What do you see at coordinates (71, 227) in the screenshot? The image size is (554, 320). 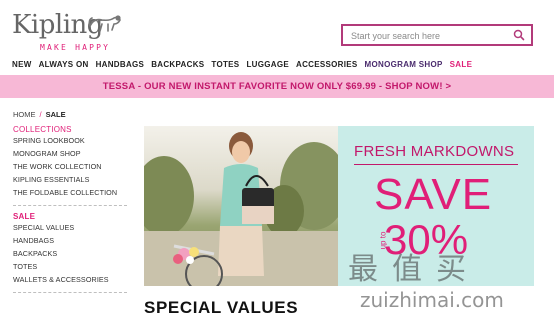 I see `sidebar-item-special-values: SPECIAL VALUES` at bounding box center [71, 227].